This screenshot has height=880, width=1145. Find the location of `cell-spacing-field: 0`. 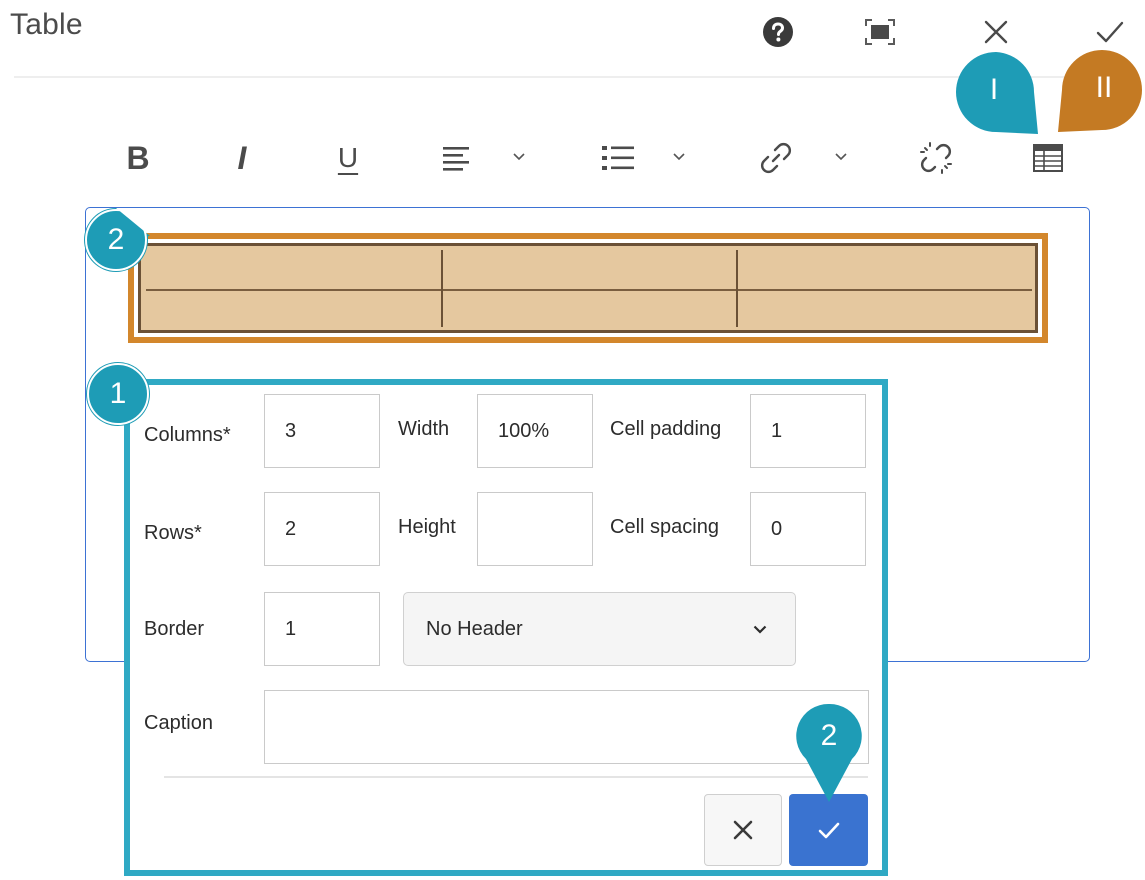

cell-spacing-field: 0 is located at coordinates (808, 529).